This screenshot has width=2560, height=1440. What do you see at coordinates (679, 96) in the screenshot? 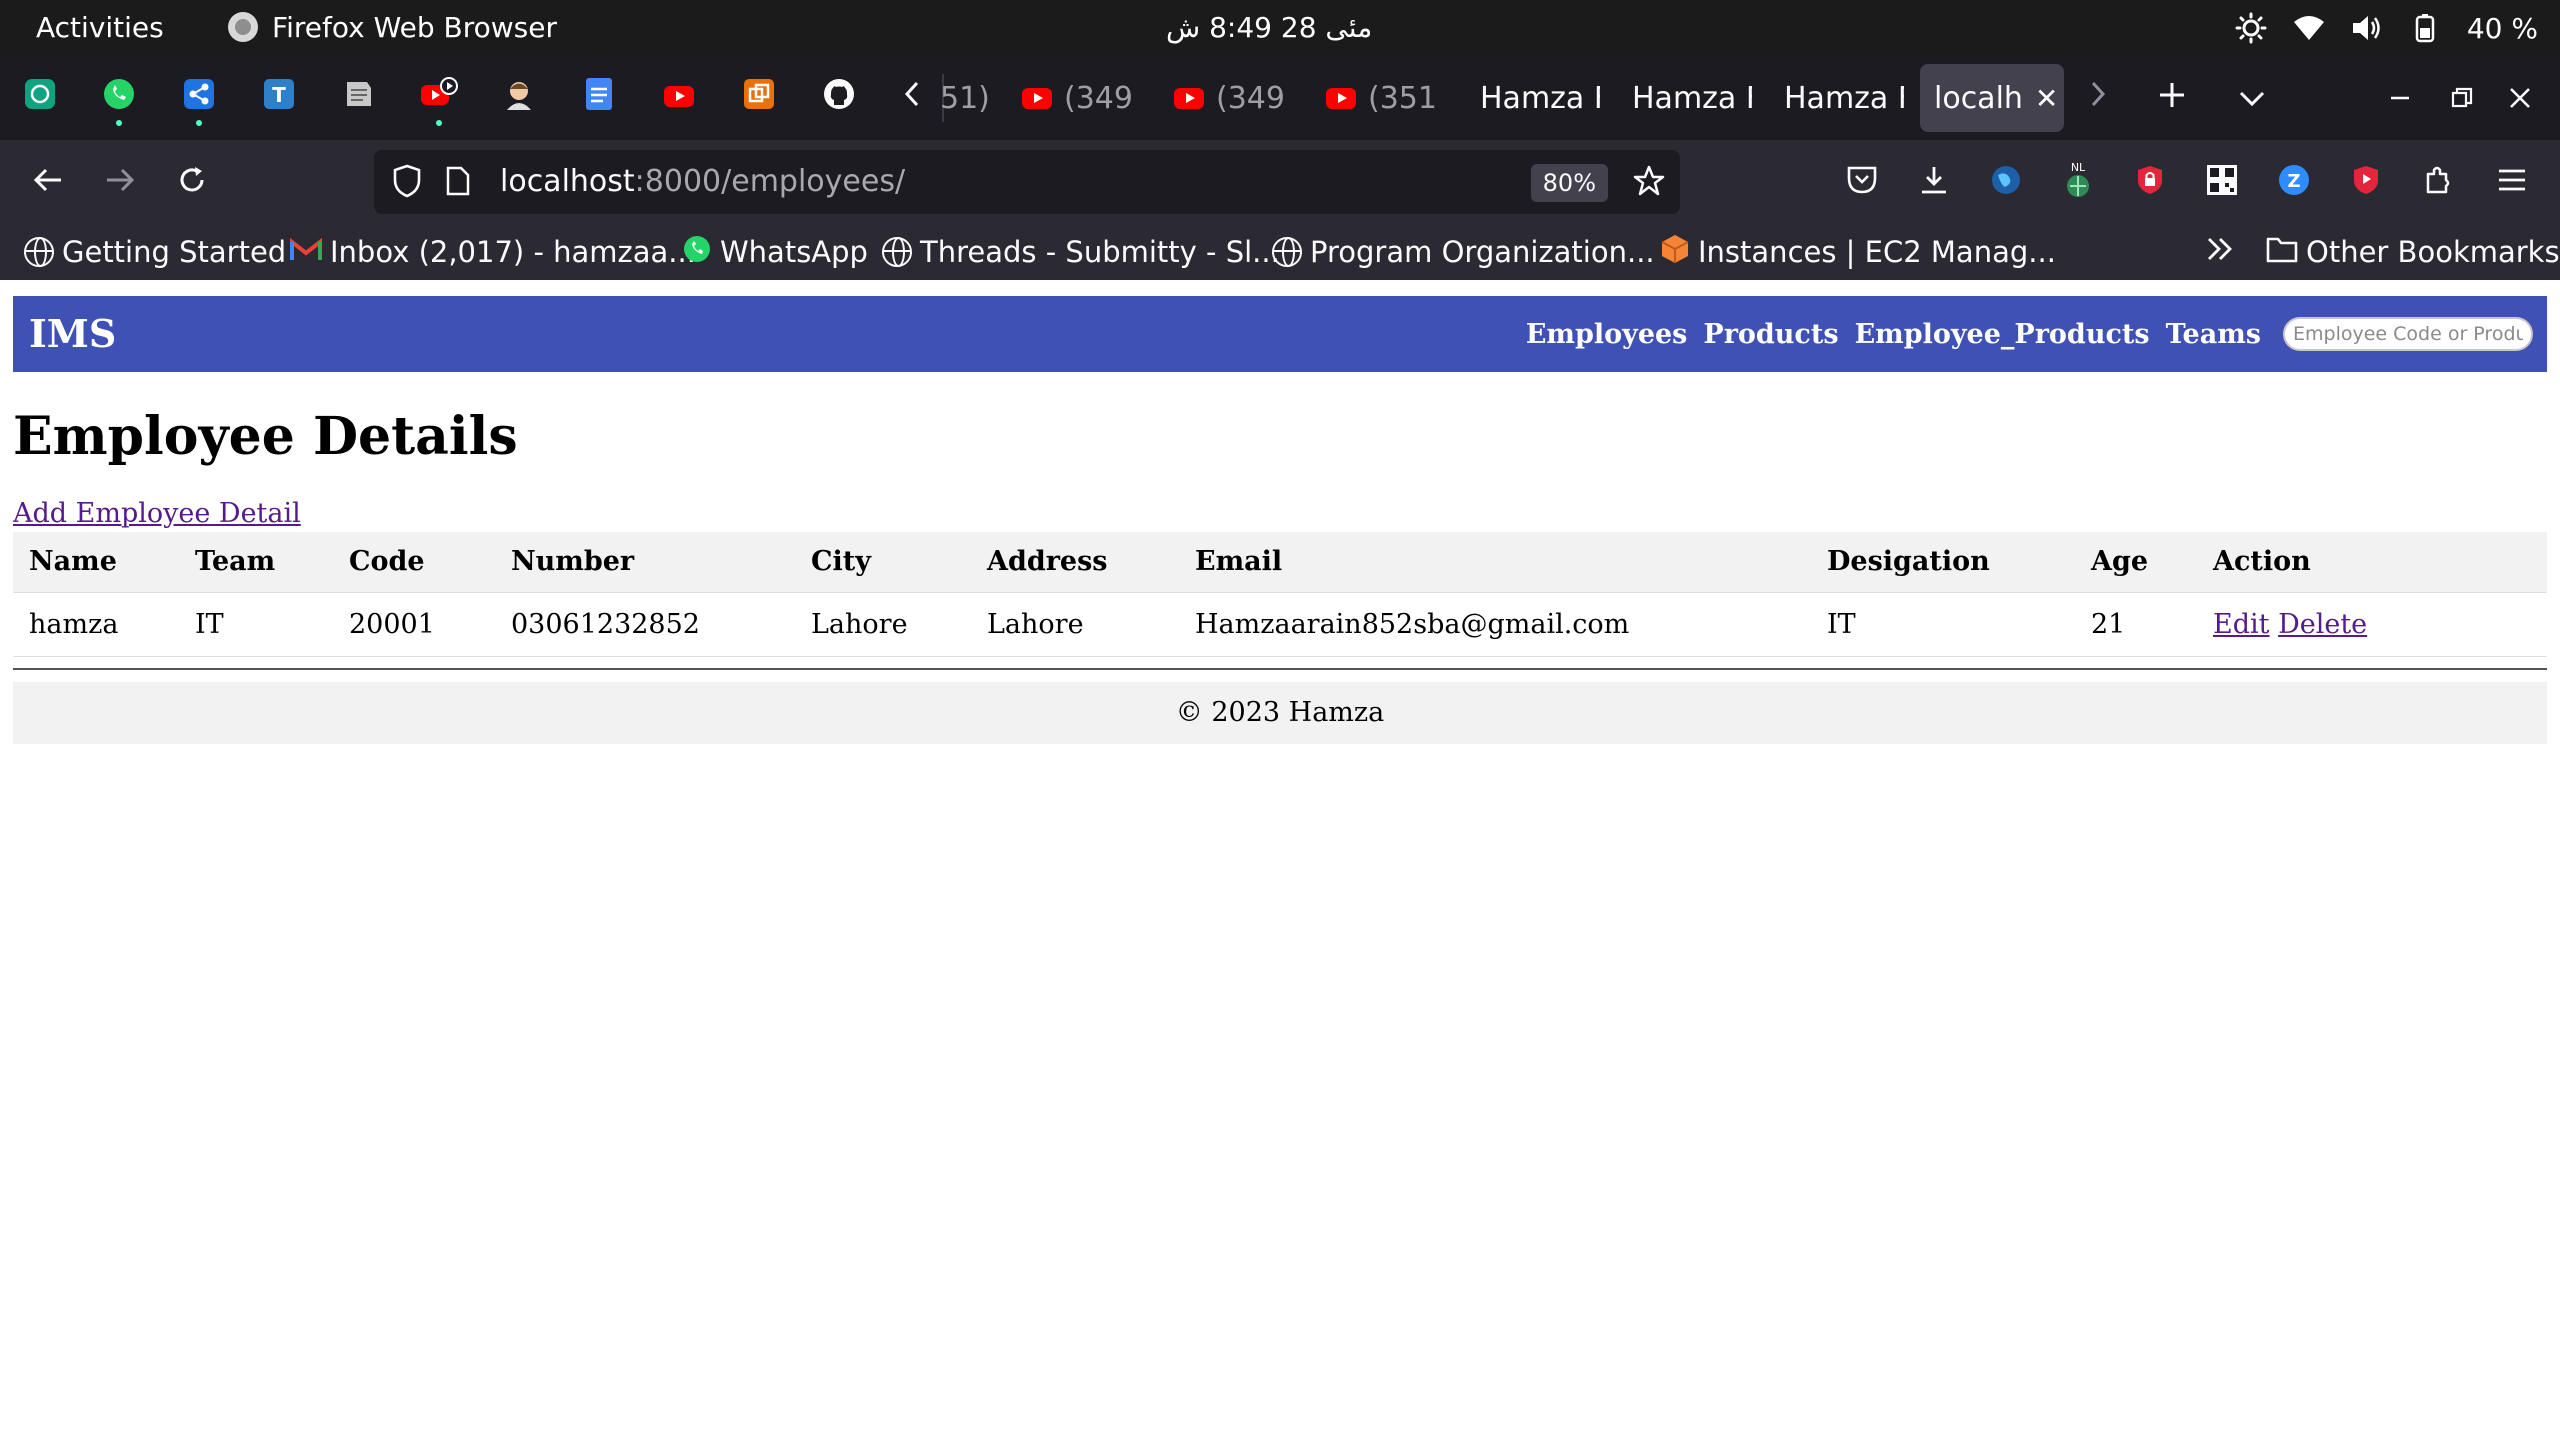
I see `pinned-tab-youtube` at bounding box center [679, 96].